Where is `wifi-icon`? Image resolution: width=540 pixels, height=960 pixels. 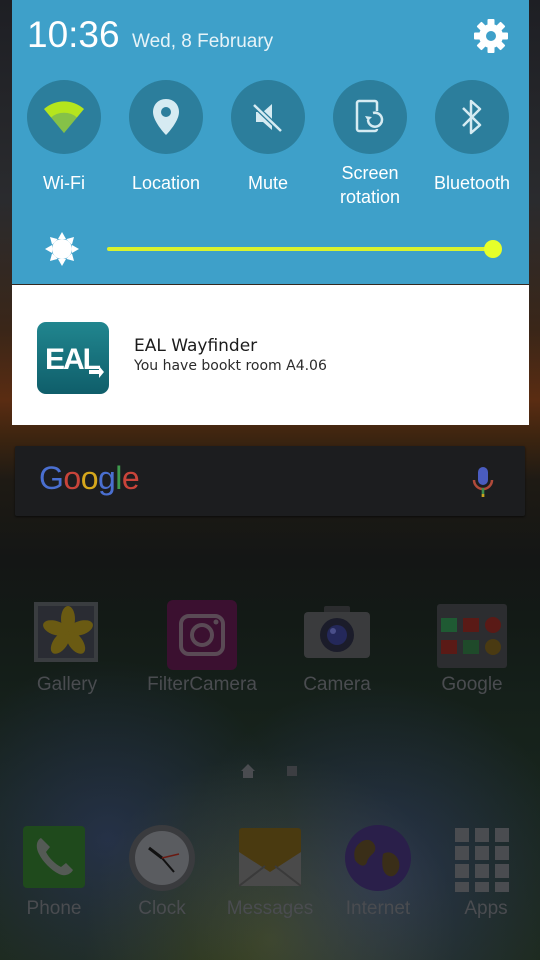 wifi-icon is located at coordinates (64, 117).